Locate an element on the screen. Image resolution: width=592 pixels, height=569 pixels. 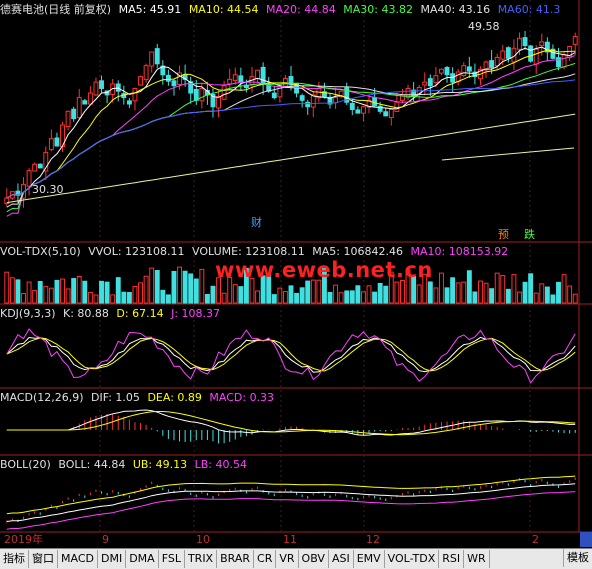
projection-line is located at coordinates (508, 154).